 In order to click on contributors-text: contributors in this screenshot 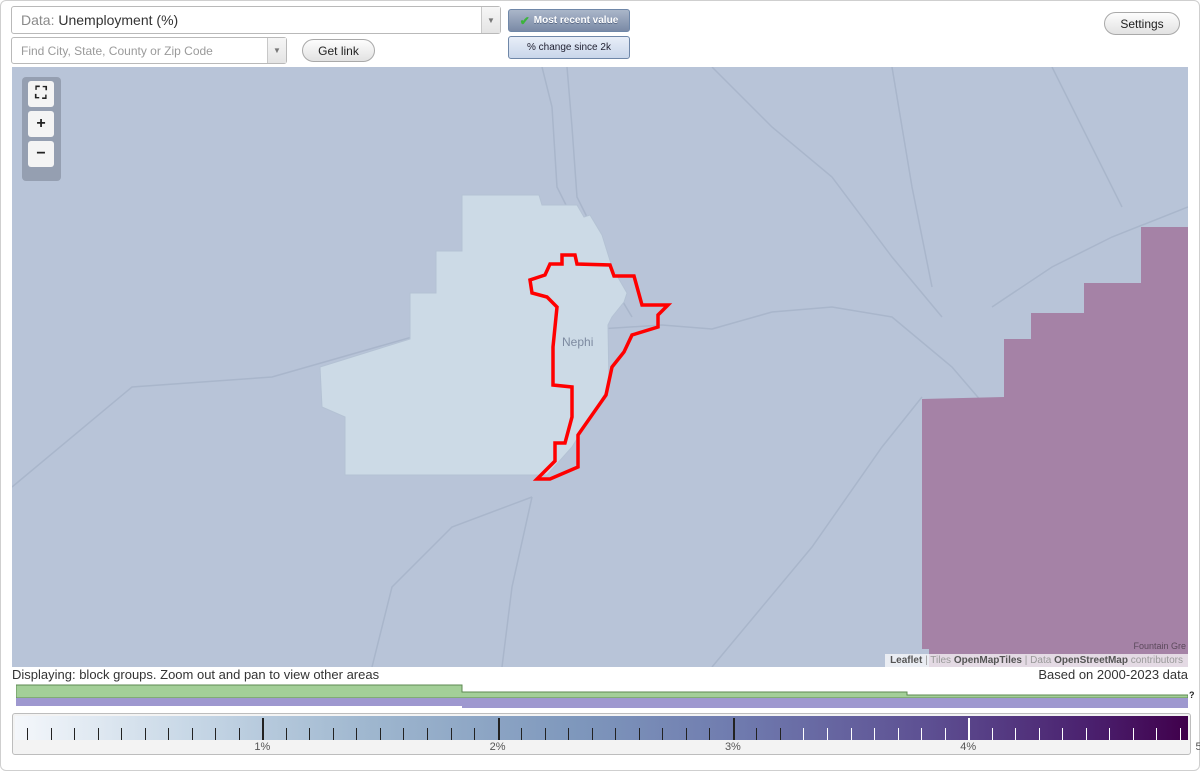, I will do `click(1156, 660)`.